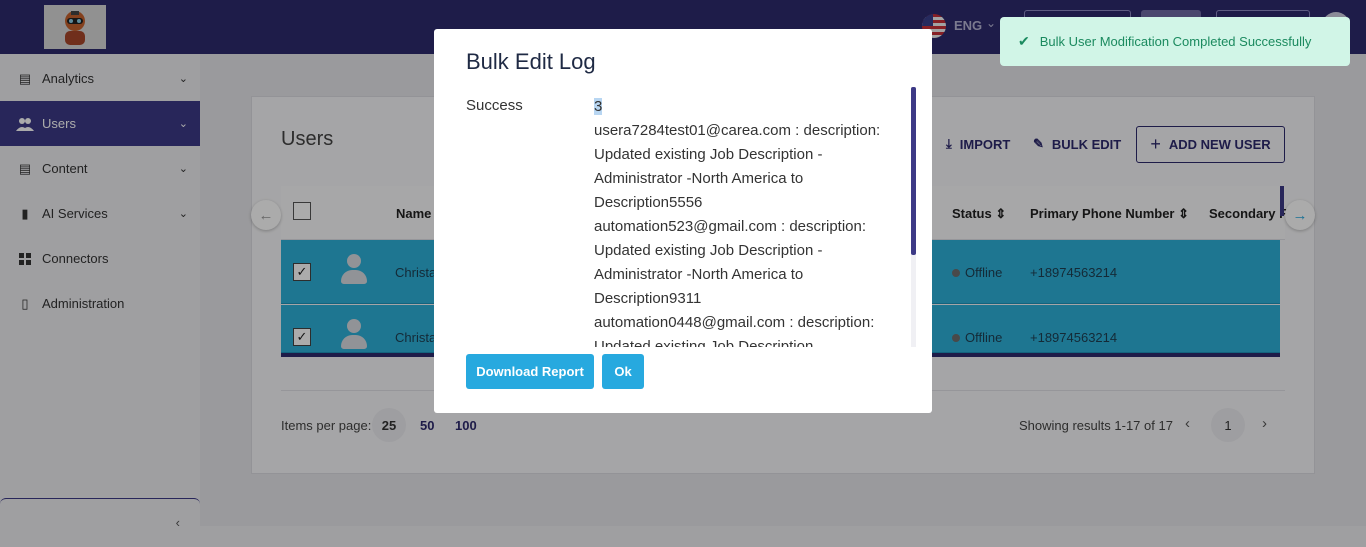 The width and height of the screenshot is (1366, 547). I want to click on log-scroll-thumb, so click(913, 171).